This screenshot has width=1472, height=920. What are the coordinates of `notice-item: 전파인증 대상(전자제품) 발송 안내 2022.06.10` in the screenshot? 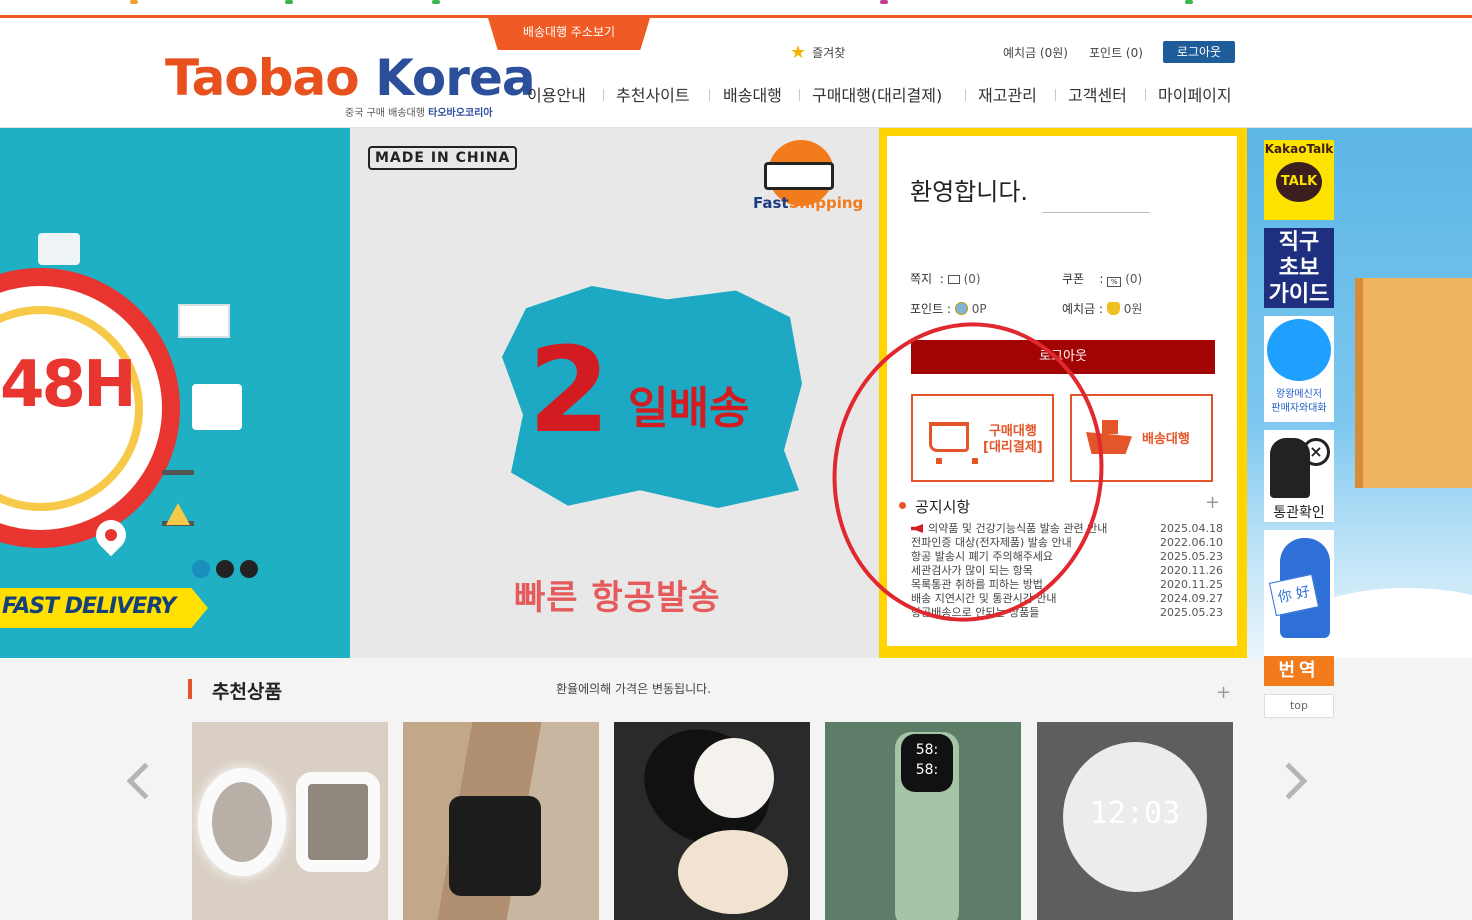 It's located at (1067, 543).